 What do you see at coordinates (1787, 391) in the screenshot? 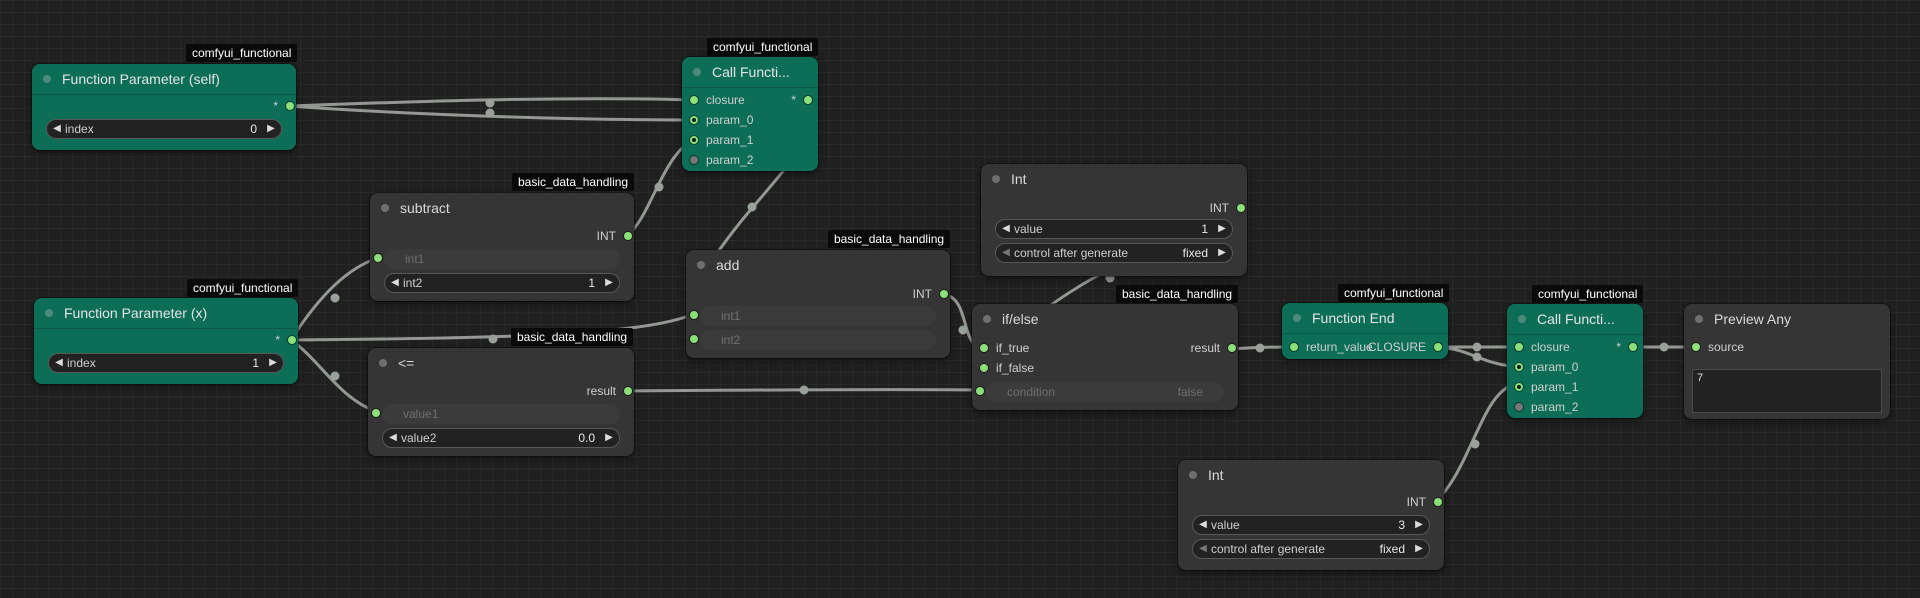
I see `preview-text-output: 7` at bounding box center [1787, 391].